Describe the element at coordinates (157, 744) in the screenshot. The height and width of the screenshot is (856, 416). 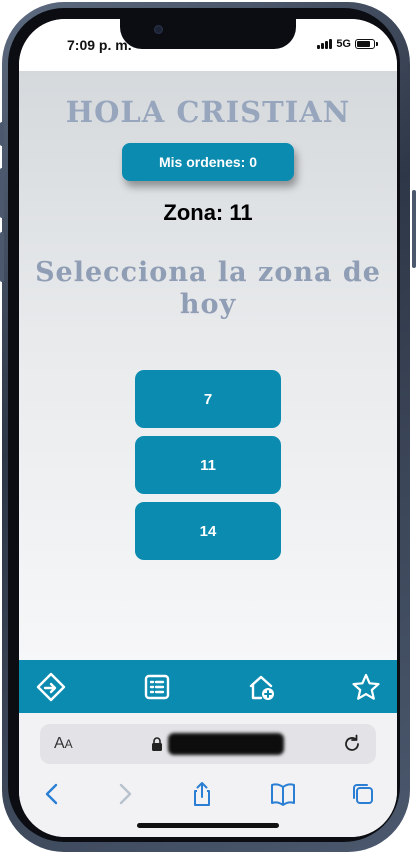
I see `lock-icon` at that location.